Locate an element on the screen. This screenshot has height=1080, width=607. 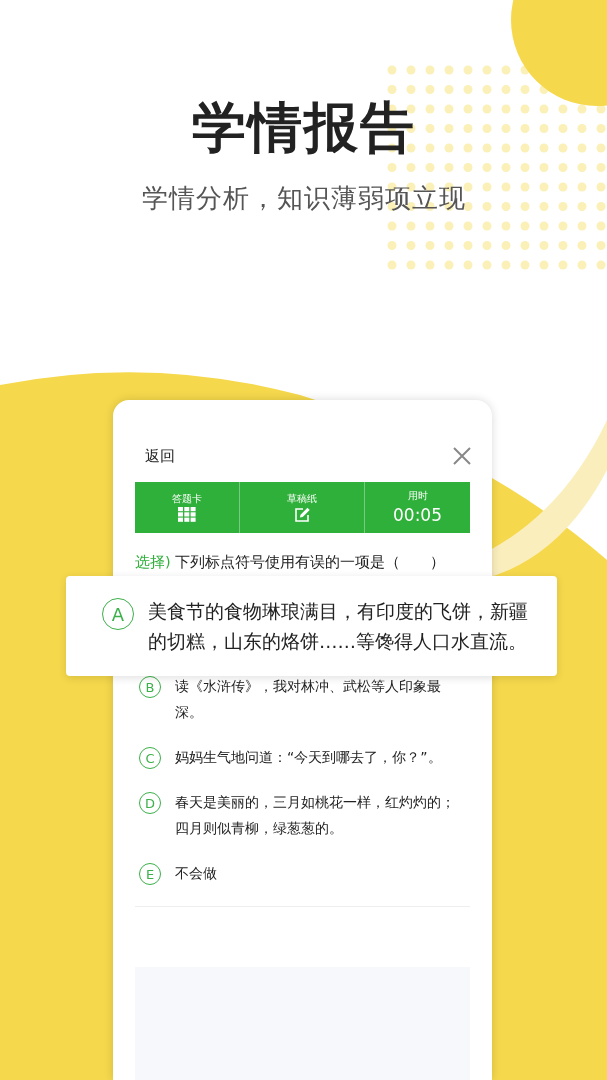
grid-icon is located at coordinates (187, 514).